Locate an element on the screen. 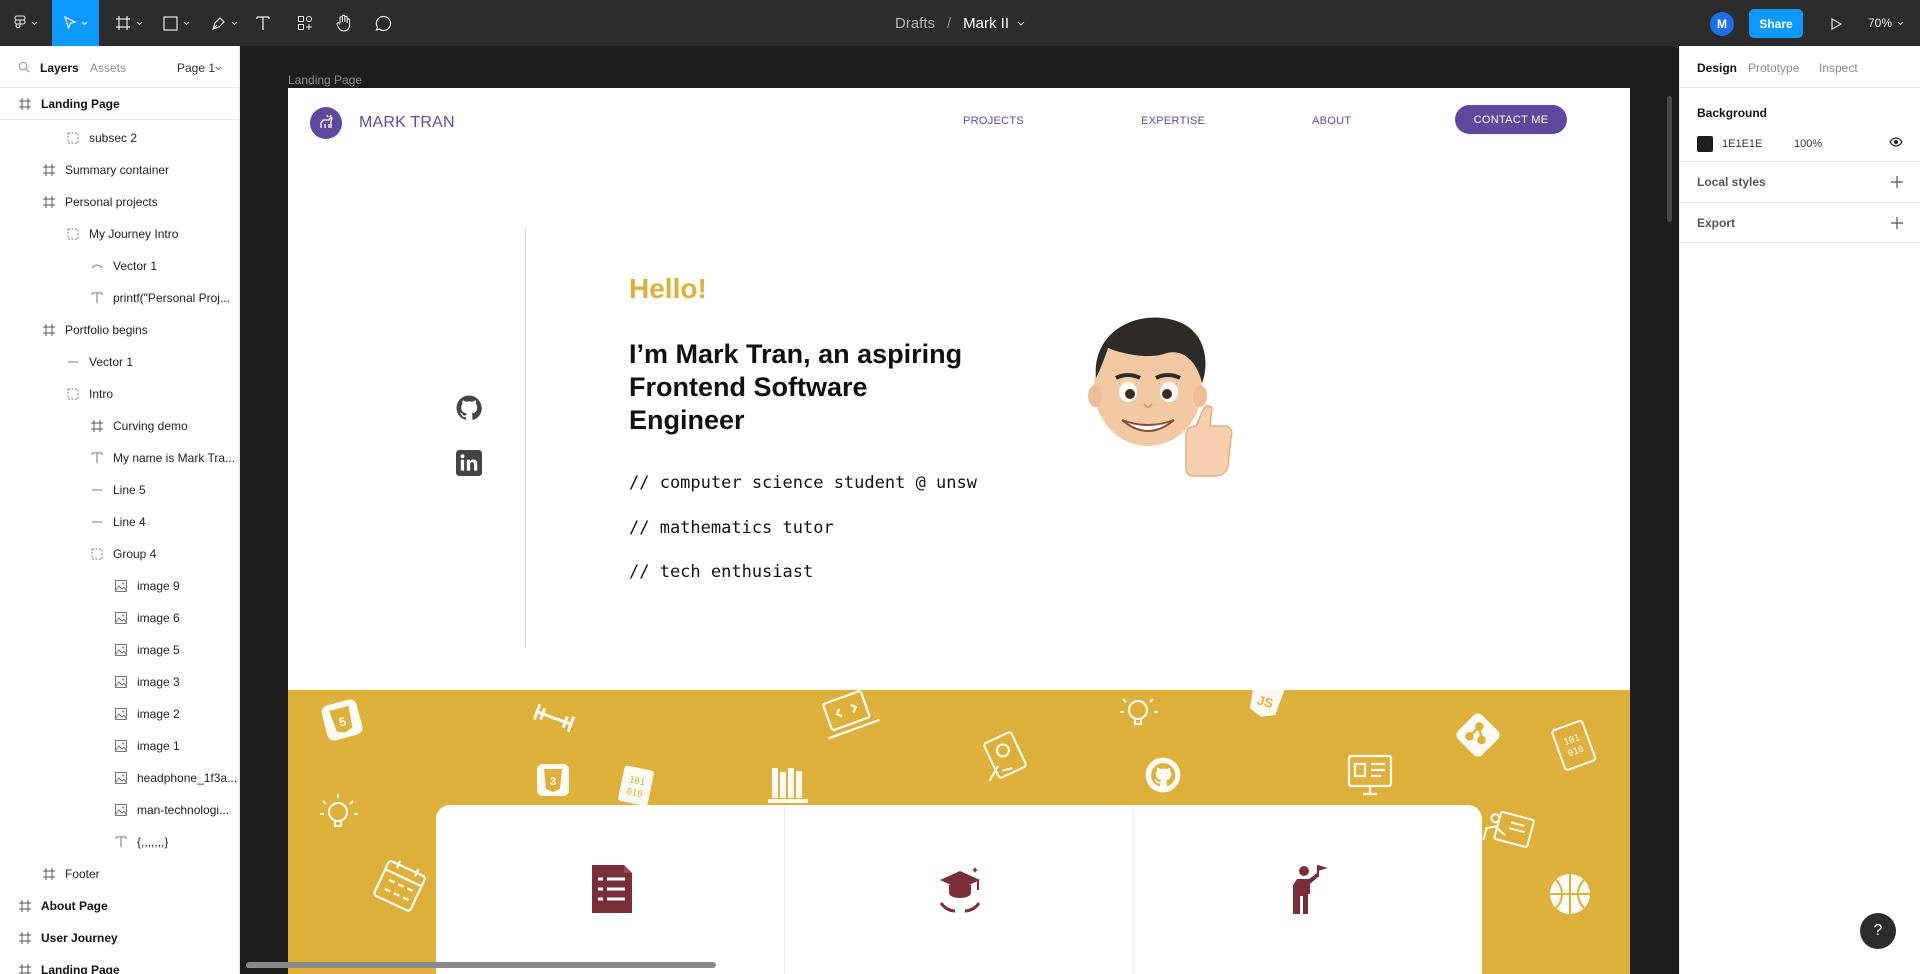 The height and width of the screenshot is (974, 1920). layer-row: About Page is located at coordinates (119, 906).